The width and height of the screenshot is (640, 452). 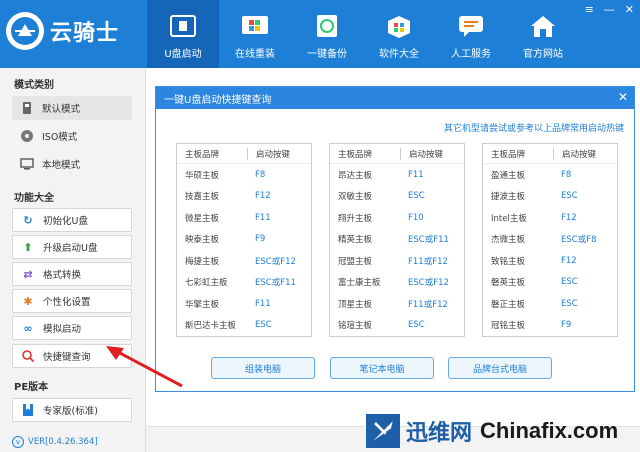 What do you see at coordinates (355, 261) in the screenshot?
I see `brand-cell: 冠盟主板` at bounding box center [355, 261].